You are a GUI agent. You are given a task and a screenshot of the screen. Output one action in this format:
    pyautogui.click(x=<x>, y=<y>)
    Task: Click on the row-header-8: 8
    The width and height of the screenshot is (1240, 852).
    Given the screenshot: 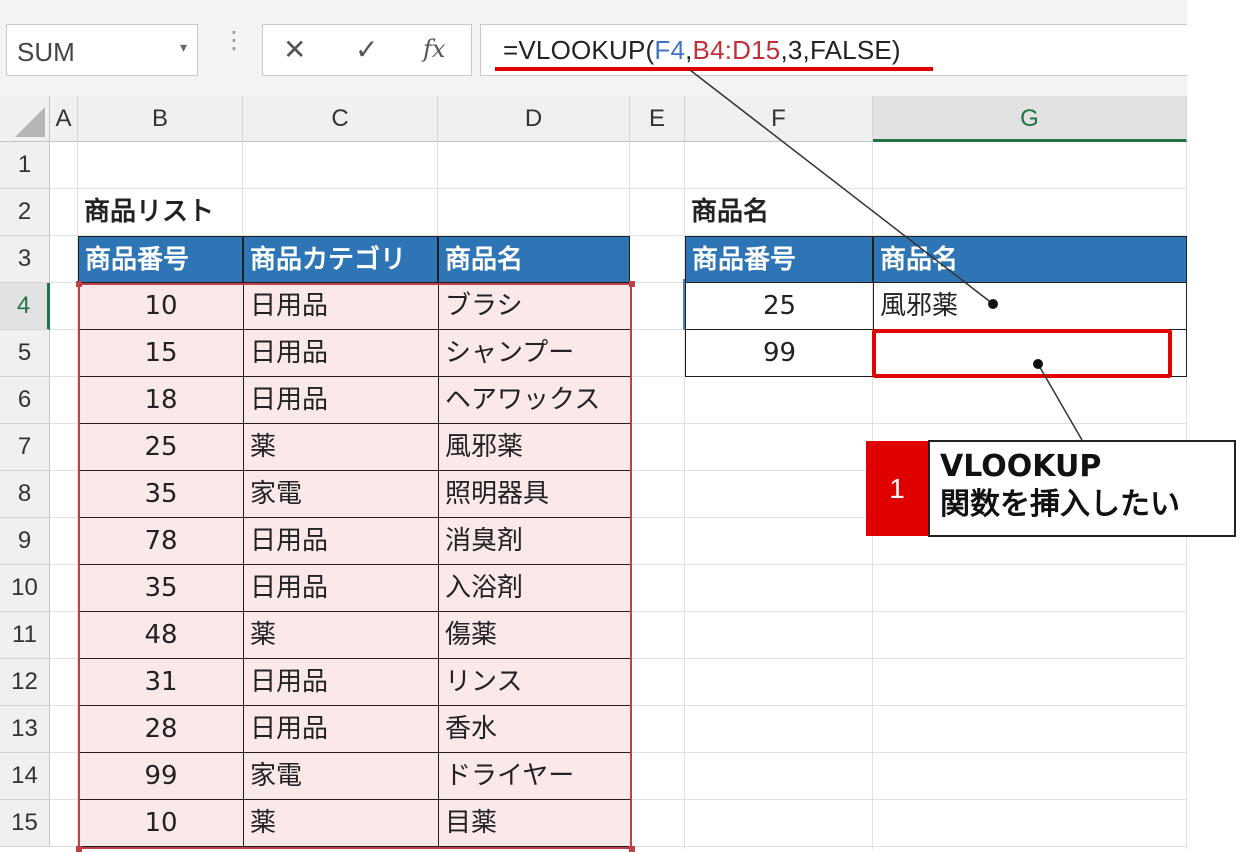 What is the action you would take?
    pyautogui.click(x=25, y=494)
    